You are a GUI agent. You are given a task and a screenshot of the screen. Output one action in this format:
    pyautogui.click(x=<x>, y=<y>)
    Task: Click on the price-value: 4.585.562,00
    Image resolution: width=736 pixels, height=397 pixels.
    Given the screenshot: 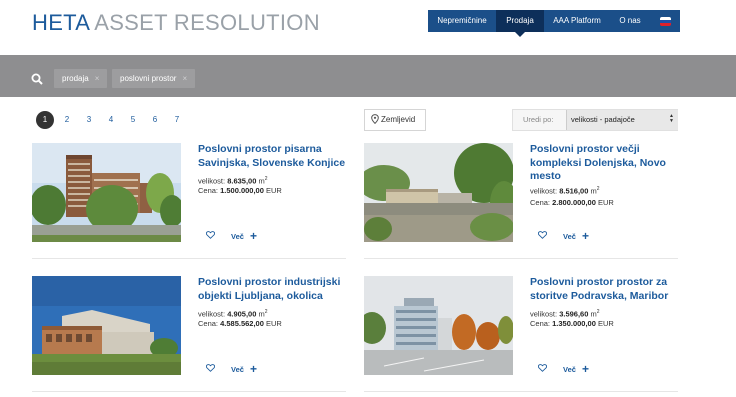 What is the action you would take?
    pyautogui.click(x=242, y=323)
    